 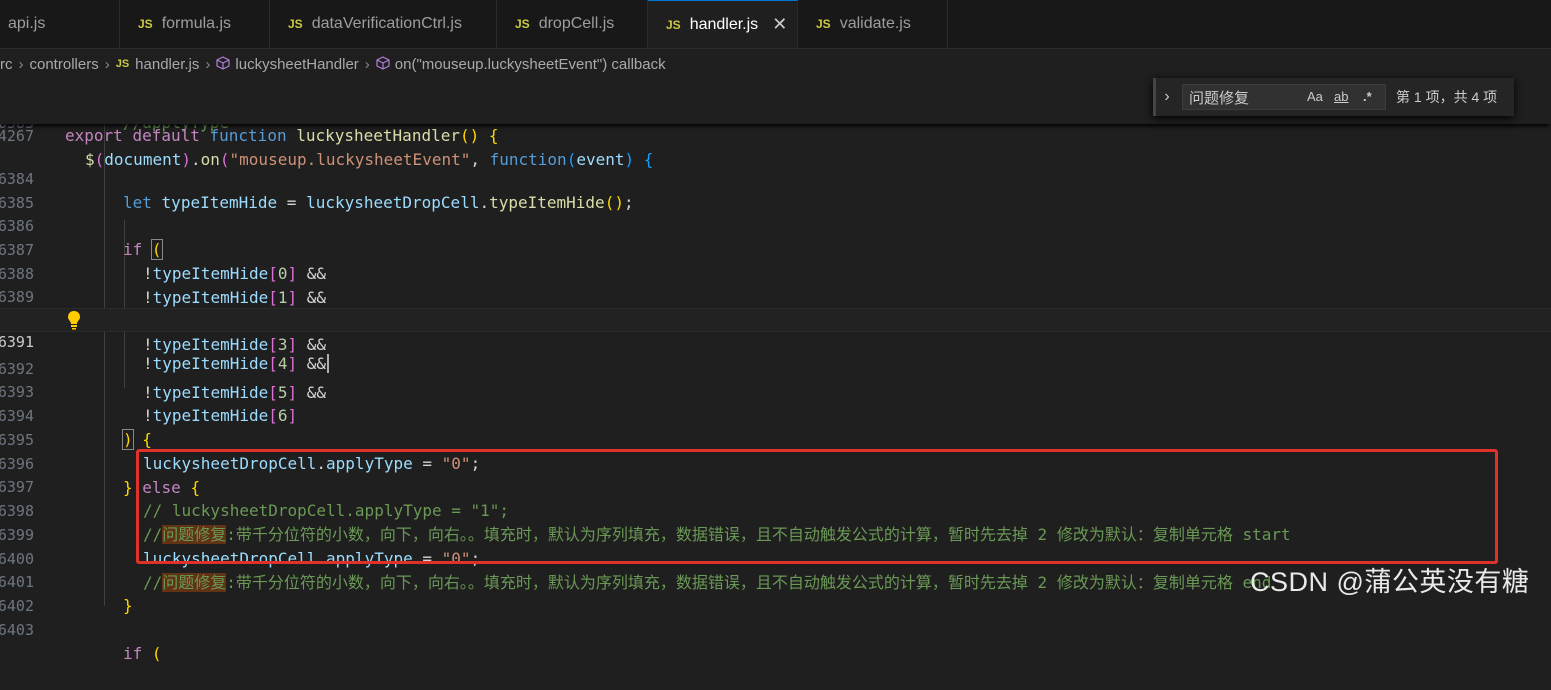 What do you see at coordinates (775, 248) in the screenshot?
I see `code-line: 6387 !typeItemHide[0] &&` at bounding box center [775, 248].